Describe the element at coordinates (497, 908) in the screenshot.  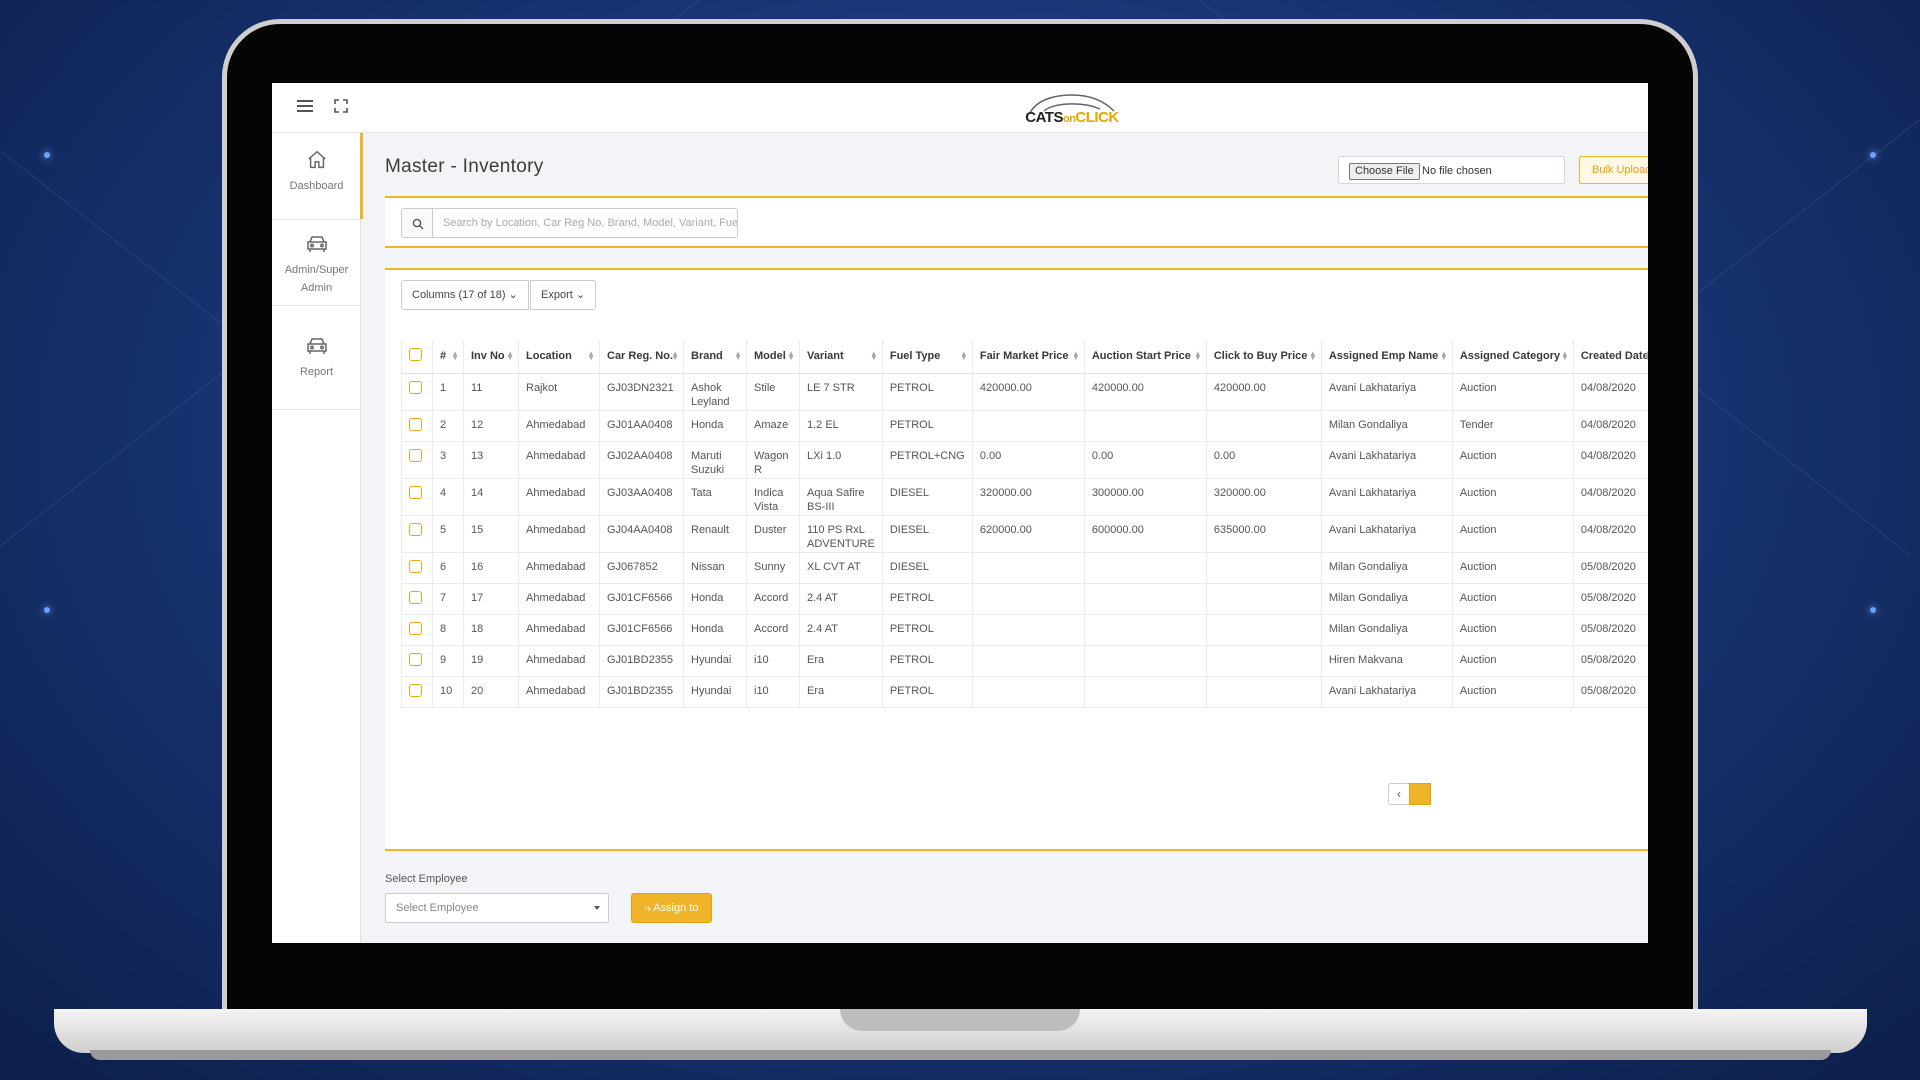
I see `select-employee-dropdown: Select Employee` at that location.